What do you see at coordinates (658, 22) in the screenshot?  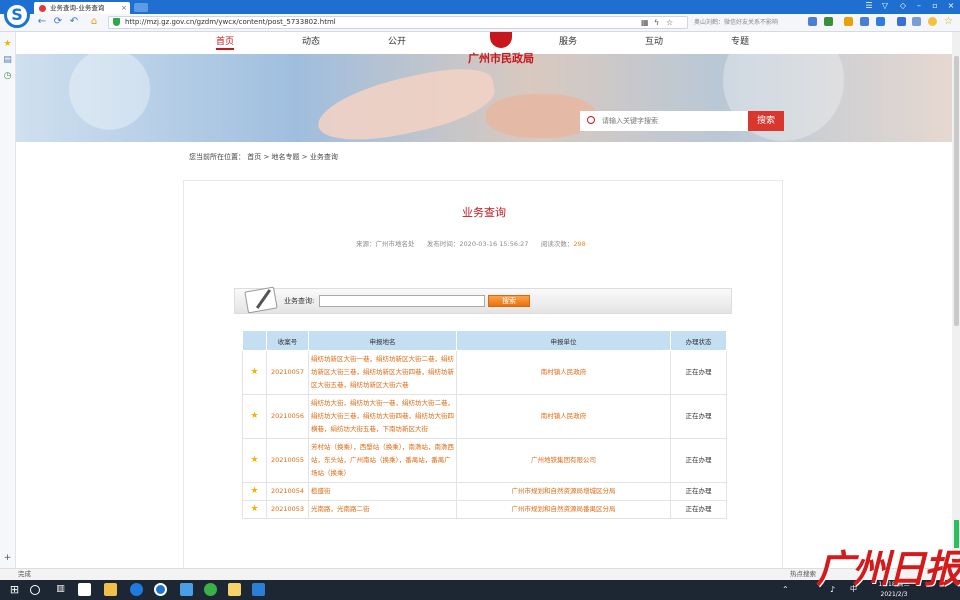 I see `flash-icon: ϟ` at bounding box center [658, 22].